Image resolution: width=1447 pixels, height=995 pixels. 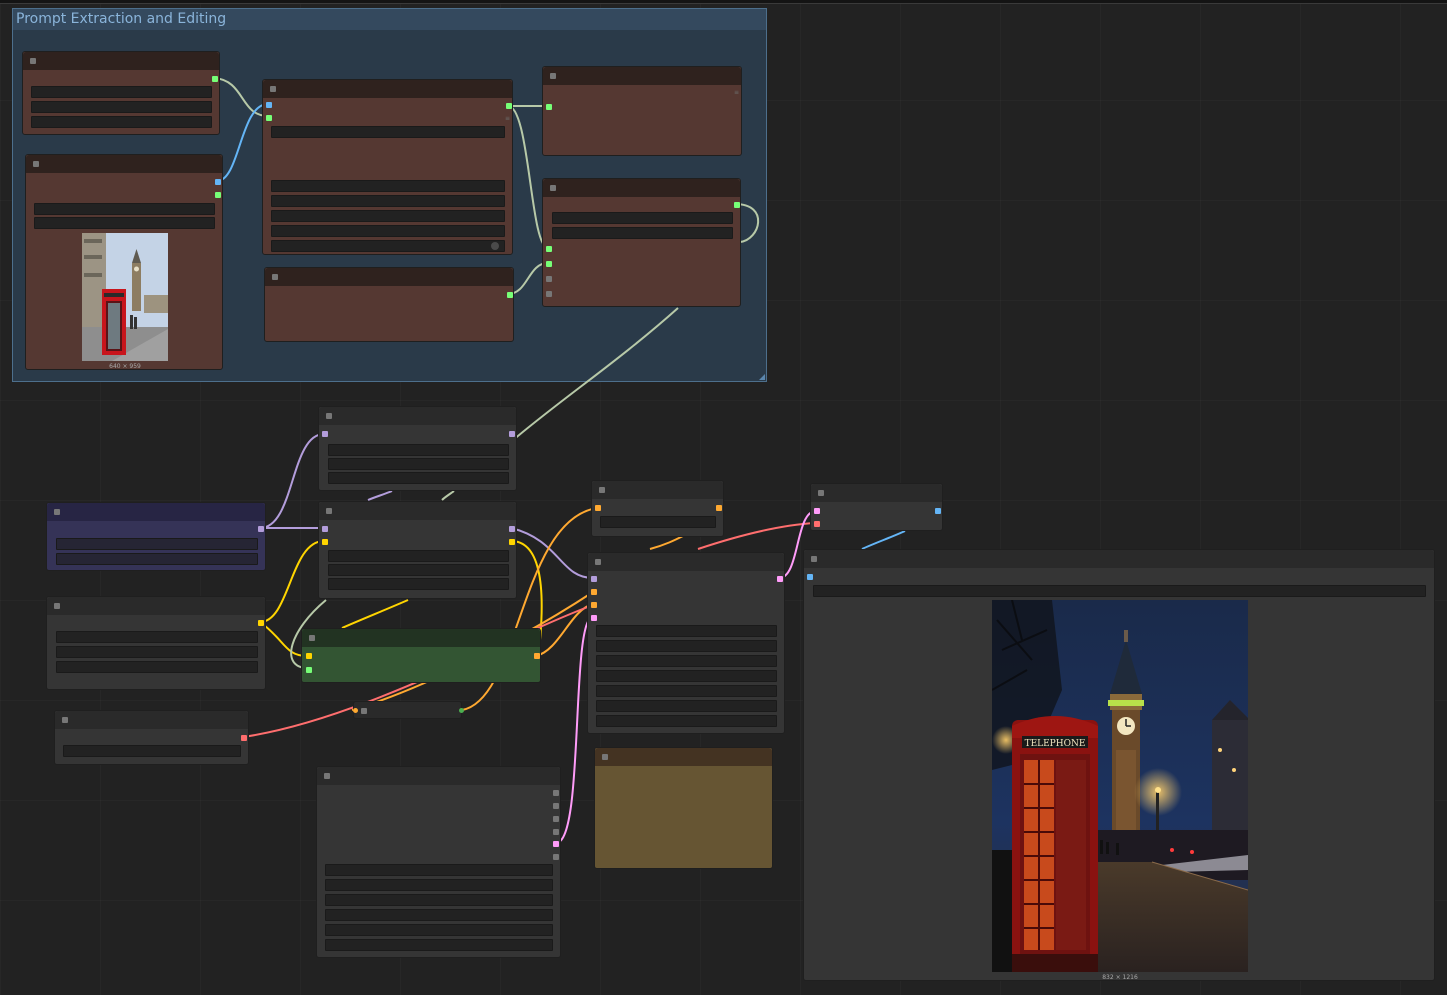 What do you see at coordinates (124, 262) in the screenshot?
I see `node-load-image: 640 × 959` at bounding box center [124, 262].